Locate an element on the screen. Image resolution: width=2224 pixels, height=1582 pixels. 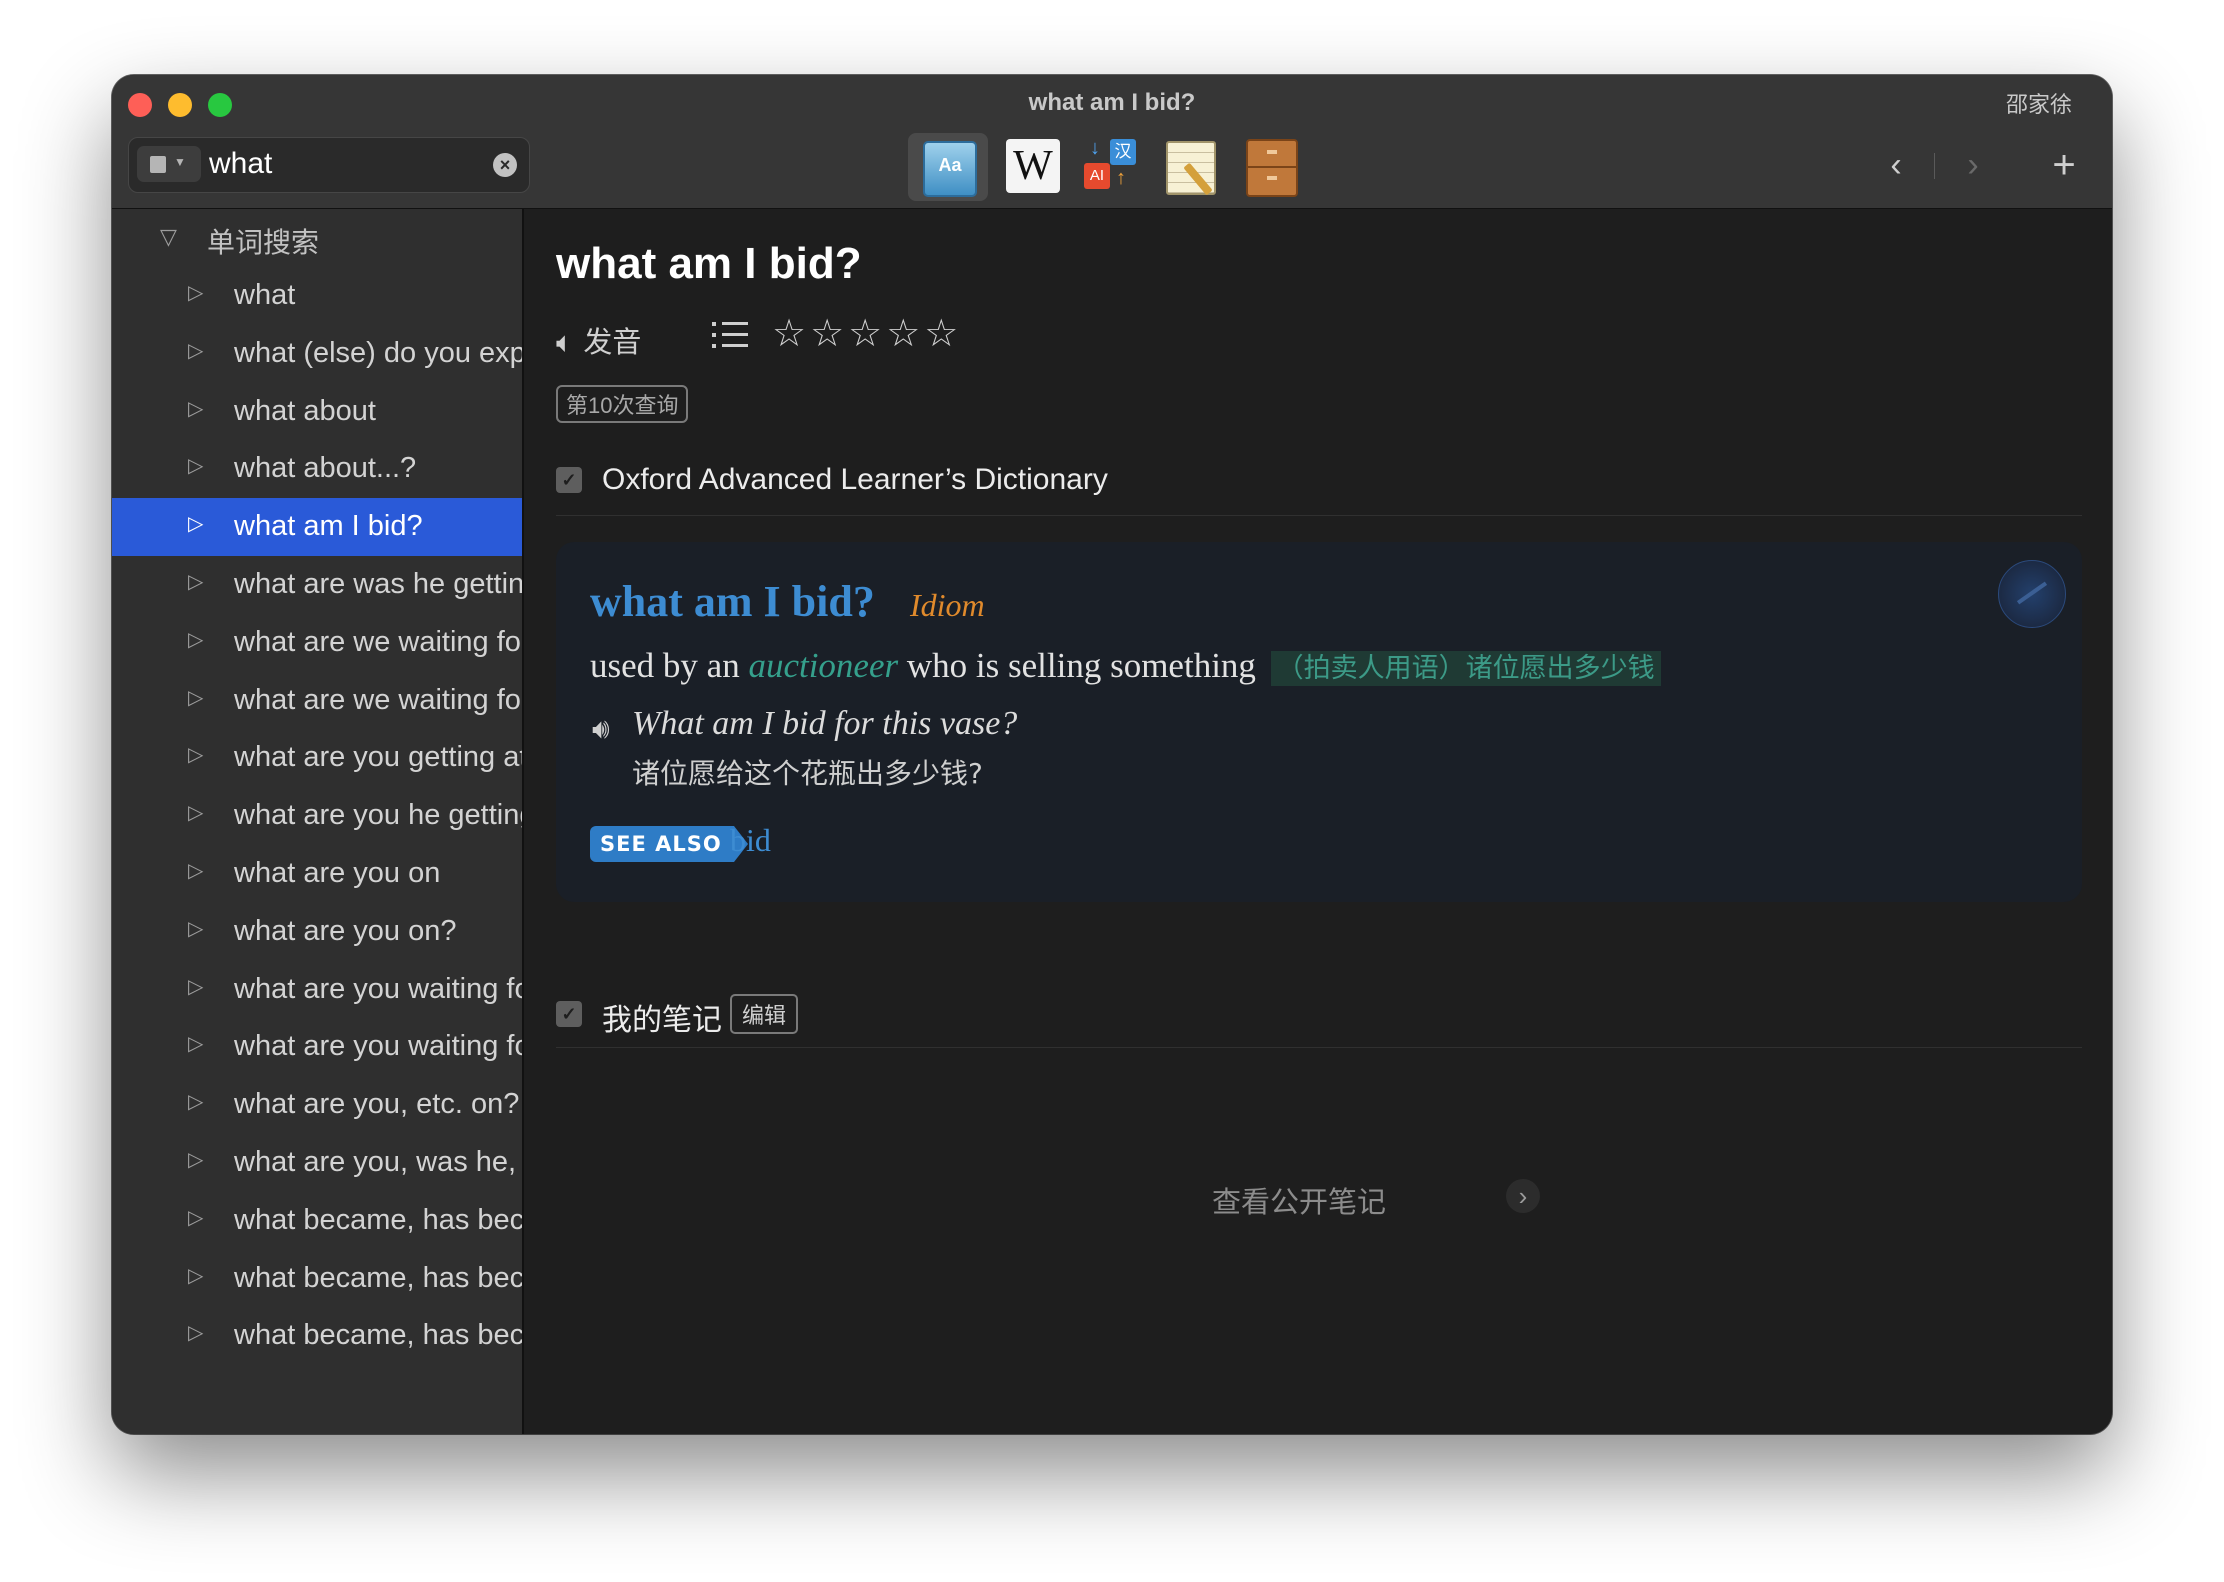
search-box: ▼ × is located at coordinates (329, 165).